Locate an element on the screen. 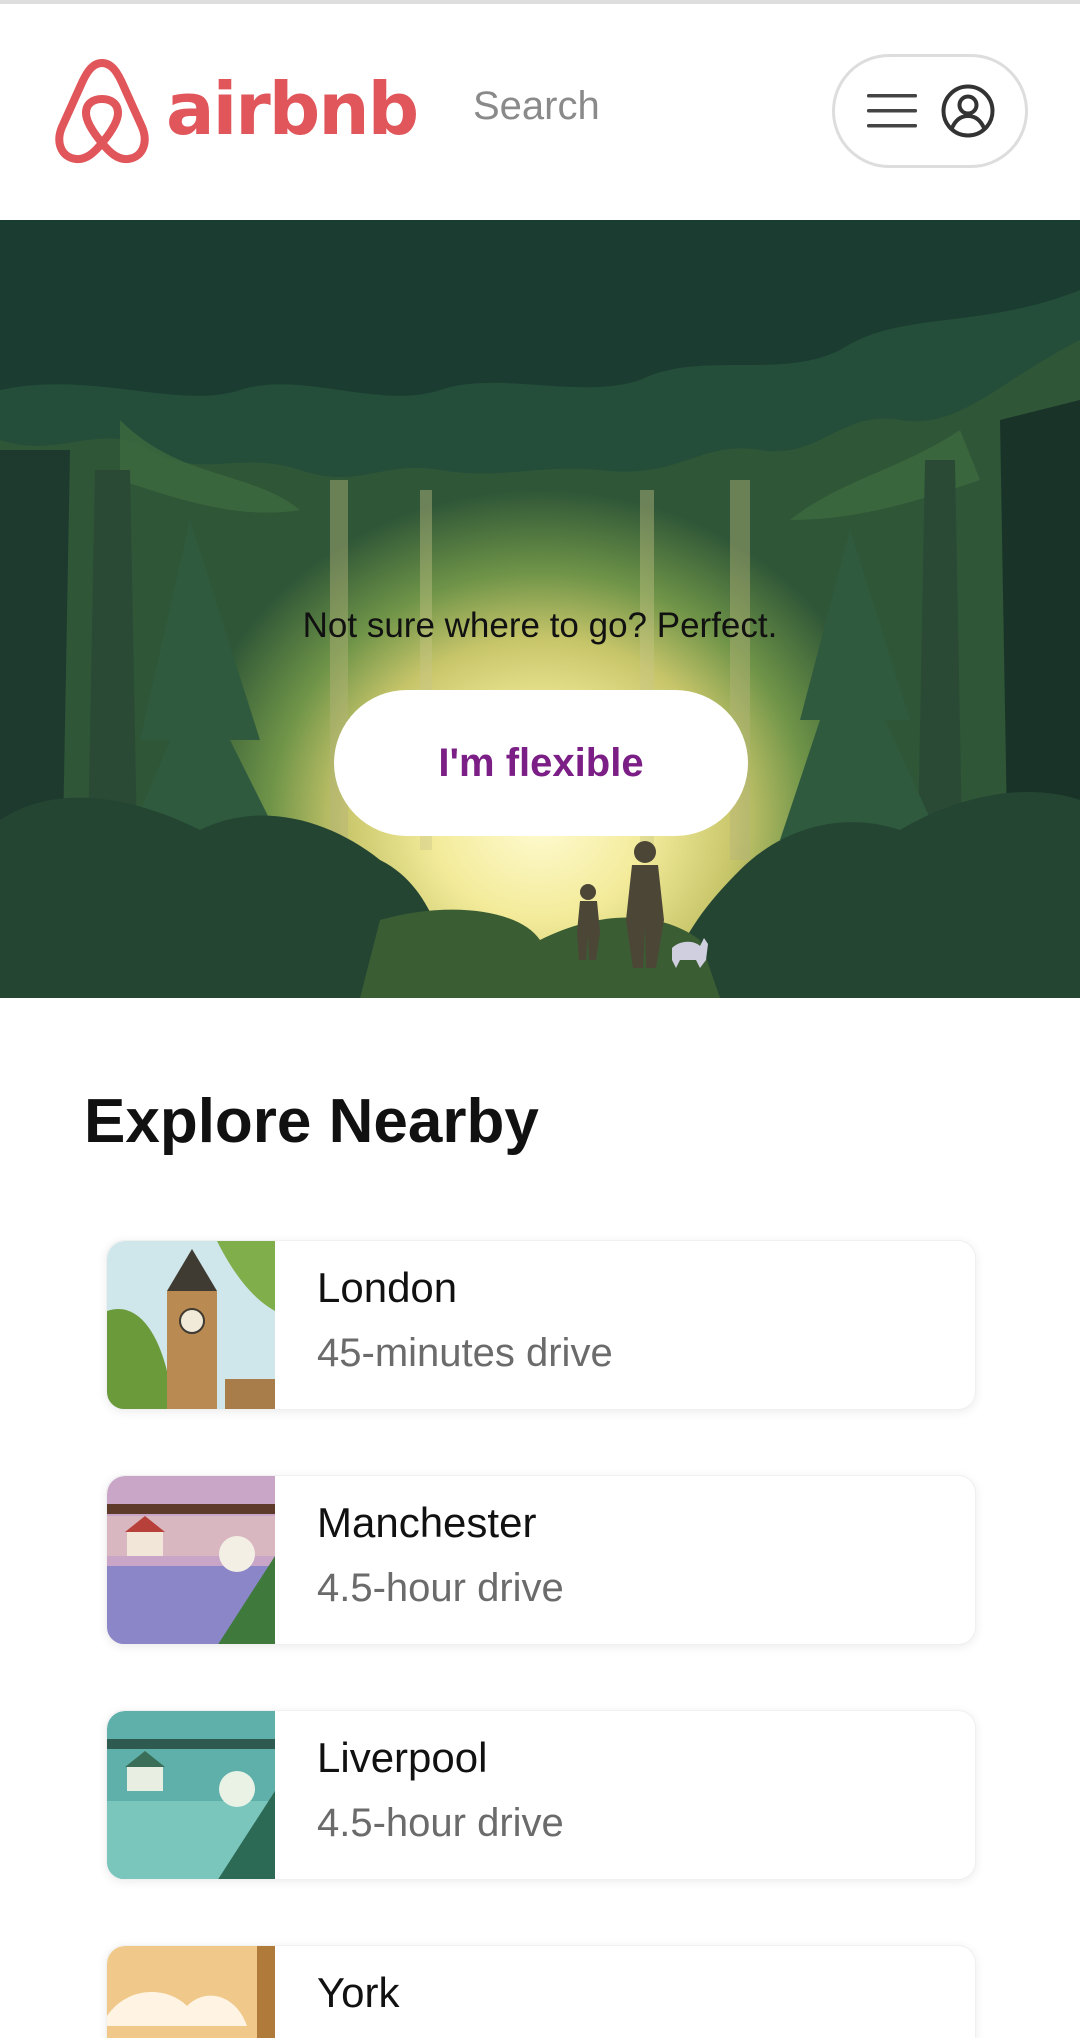  nearby-card-manchester: Manchester 4.5-hour drive is located at coordinates (541, 1560).